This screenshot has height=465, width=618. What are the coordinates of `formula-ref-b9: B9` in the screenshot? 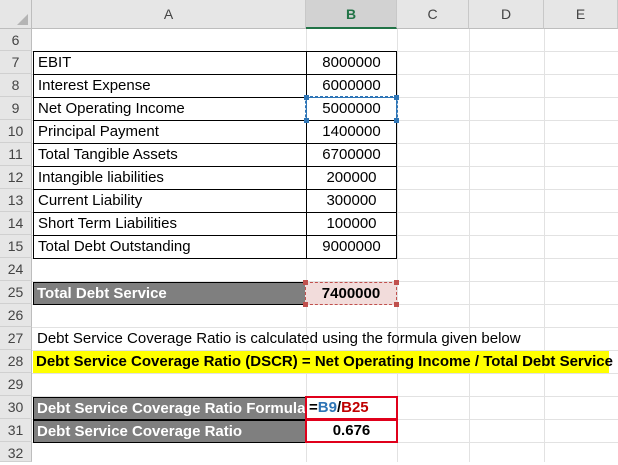 It's located at (327, 407).